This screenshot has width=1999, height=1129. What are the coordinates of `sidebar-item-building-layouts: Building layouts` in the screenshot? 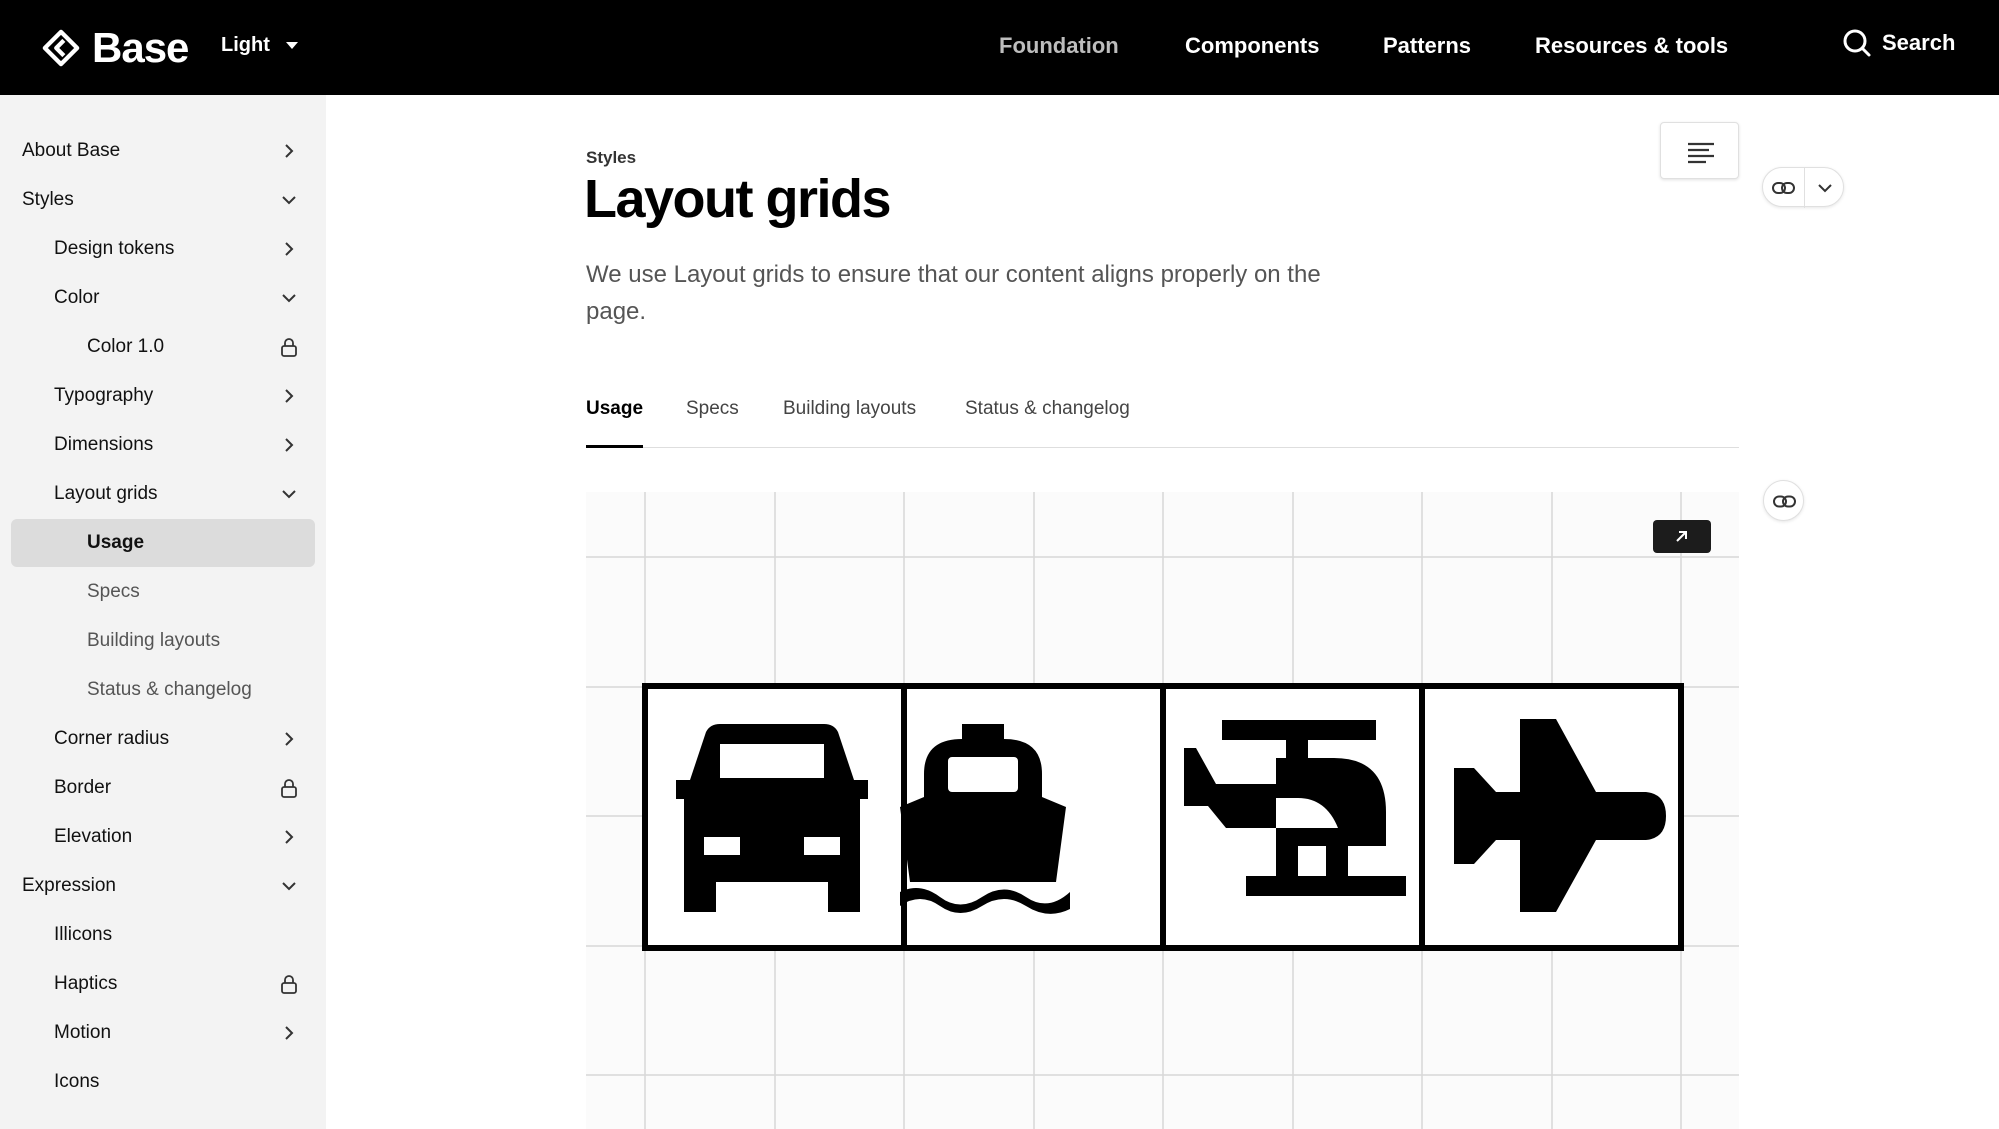 It's located at (163, 641).